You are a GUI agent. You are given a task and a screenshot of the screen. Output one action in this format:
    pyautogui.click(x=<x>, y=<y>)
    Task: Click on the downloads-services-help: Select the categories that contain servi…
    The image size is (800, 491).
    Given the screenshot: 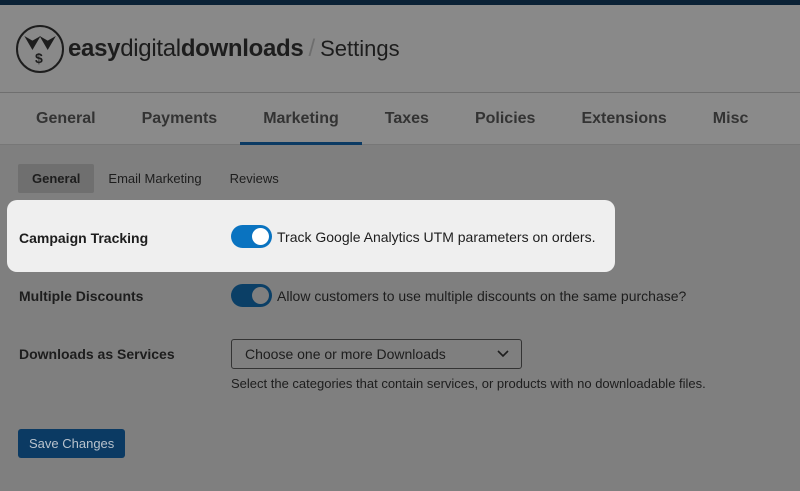 What is the action you would take?
    pyautogui.click(x=468, y=383)
    